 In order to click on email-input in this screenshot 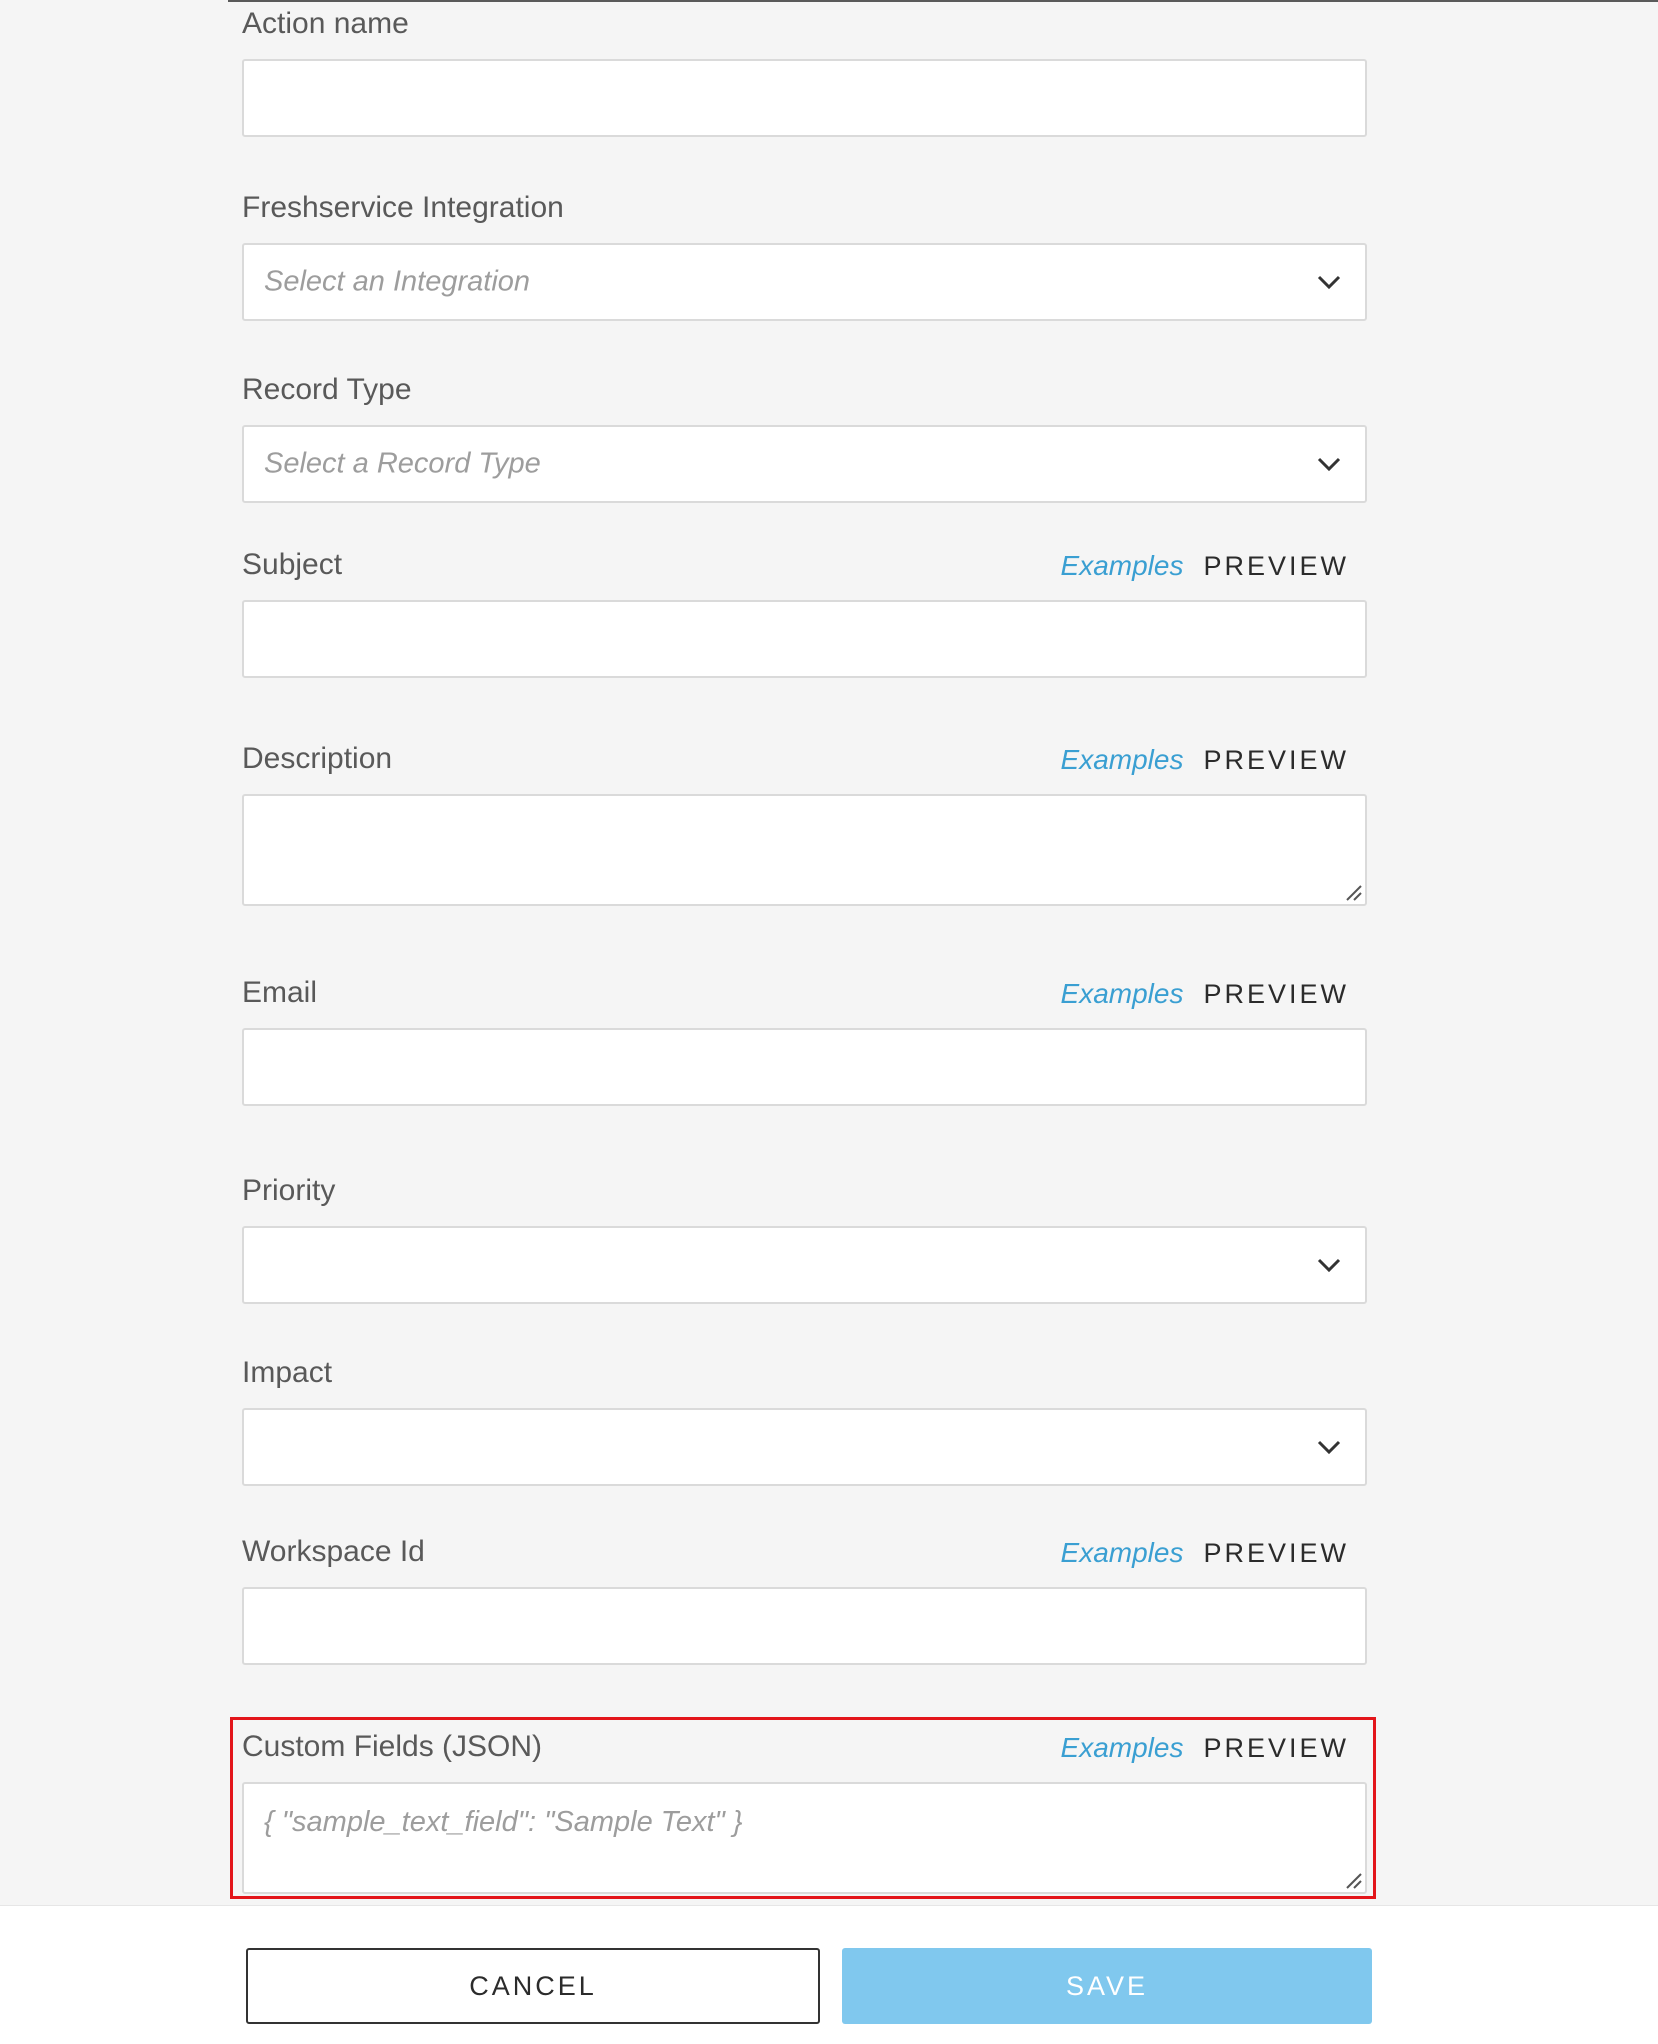, I will do `click(804, 1067)`.